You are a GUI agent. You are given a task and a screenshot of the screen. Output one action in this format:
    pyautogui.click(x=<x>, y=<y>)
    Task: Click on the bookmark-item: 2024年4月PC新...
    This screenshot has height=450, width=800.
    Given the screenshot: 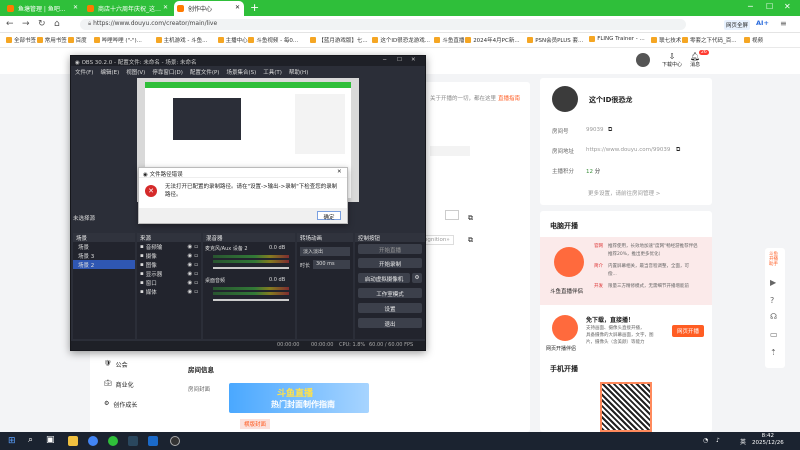 What is the action you would take?
    pyautogui.click(x=492, y=40)
    